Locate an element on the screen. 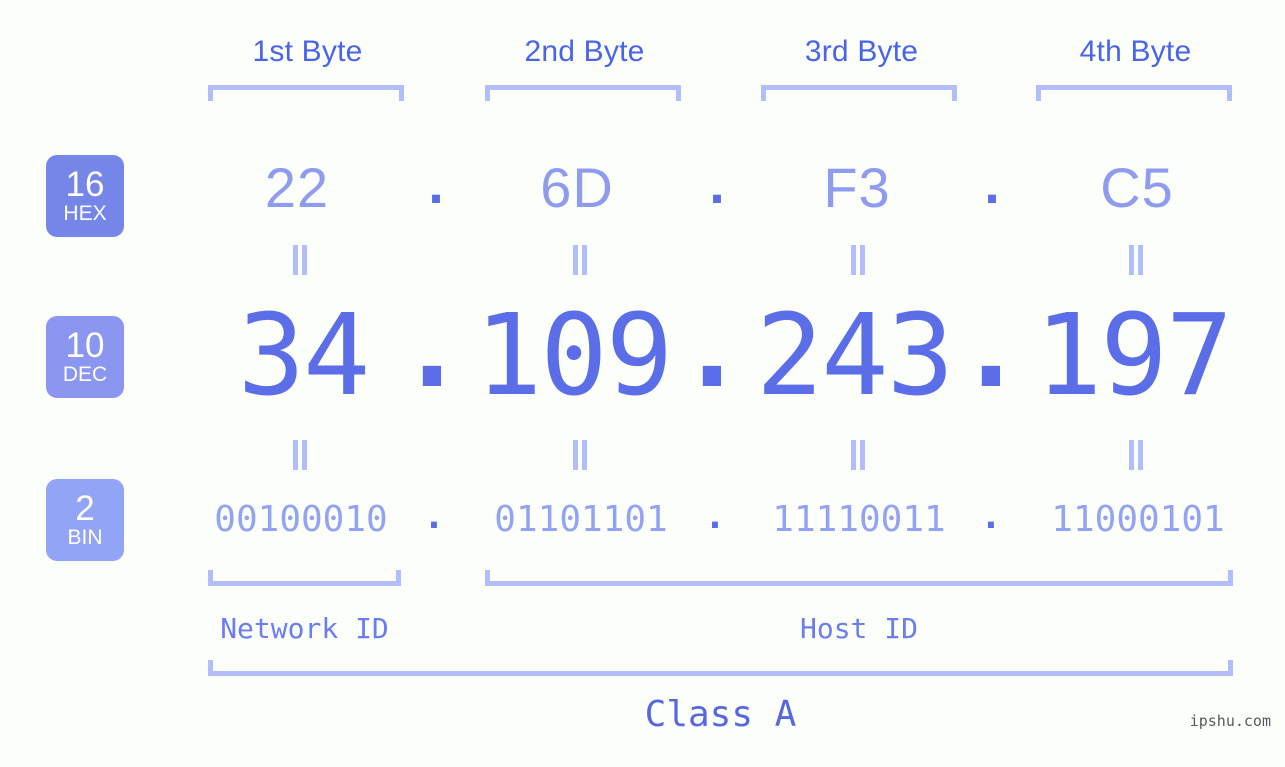 The width and height of the screenshot is (1285, 767). network-id-bracket is located at coordinates (304, 578).